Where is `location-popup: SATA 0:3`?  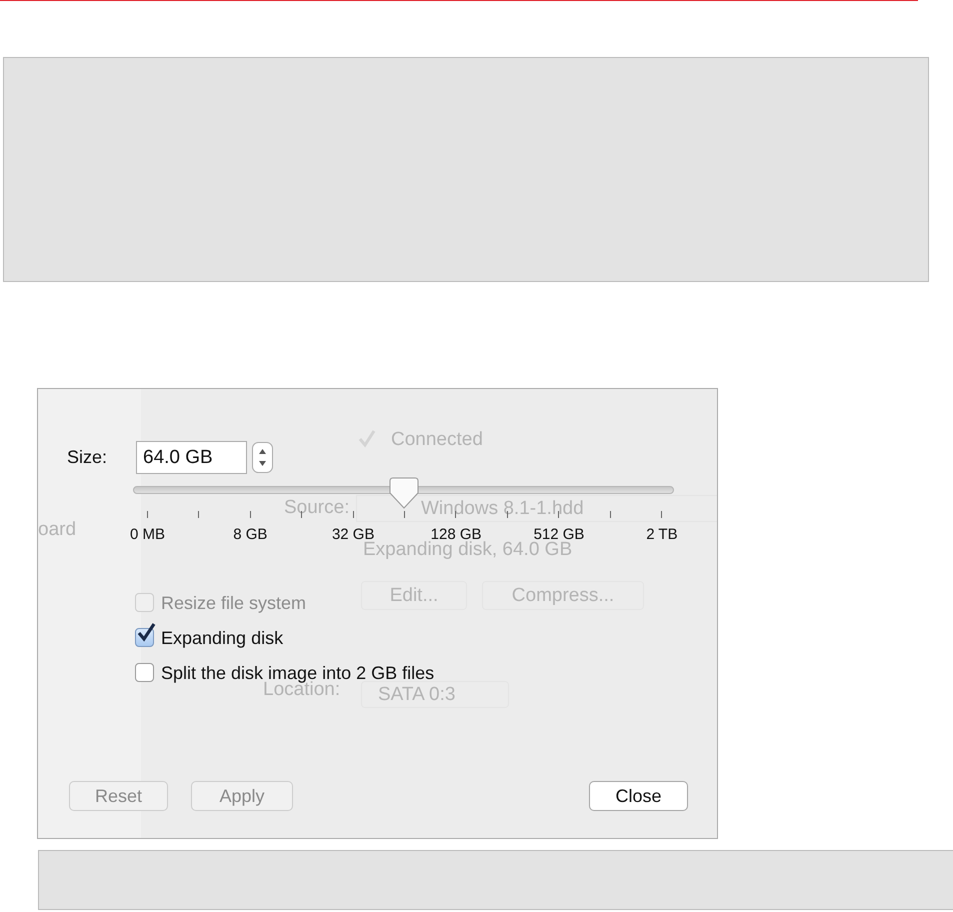
location-popup: SATA 0:3 is located at coordinates (435, 694).